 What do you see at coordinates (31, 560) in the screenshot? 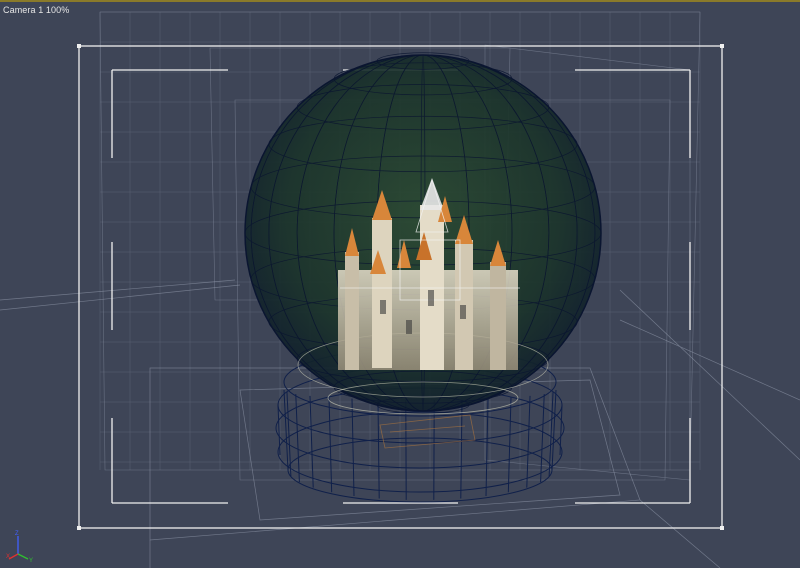
I see `axis-y-label: Y` at bounding box center [31, 560].